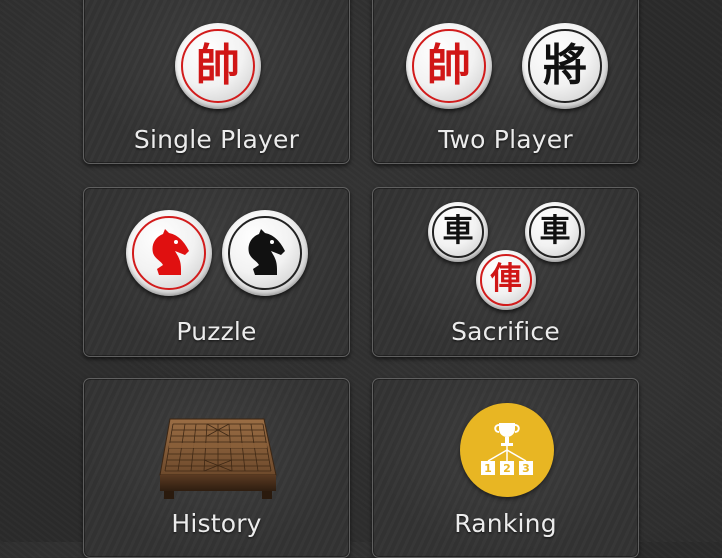 The image size is (722, 558). I want to click on history-label: History, so click(216, 523).